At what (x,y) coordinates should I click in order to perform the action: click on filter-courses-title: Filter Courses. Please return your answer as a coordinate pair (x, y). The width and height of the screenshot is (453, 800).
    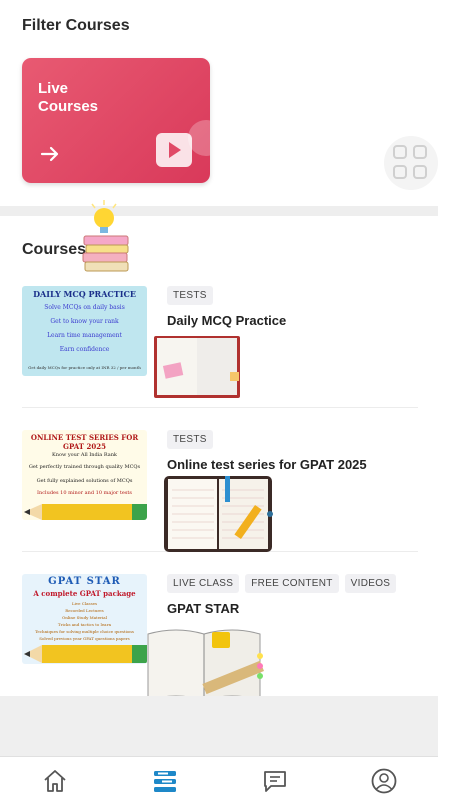
    Looking at the image, I should click on (76, 25).